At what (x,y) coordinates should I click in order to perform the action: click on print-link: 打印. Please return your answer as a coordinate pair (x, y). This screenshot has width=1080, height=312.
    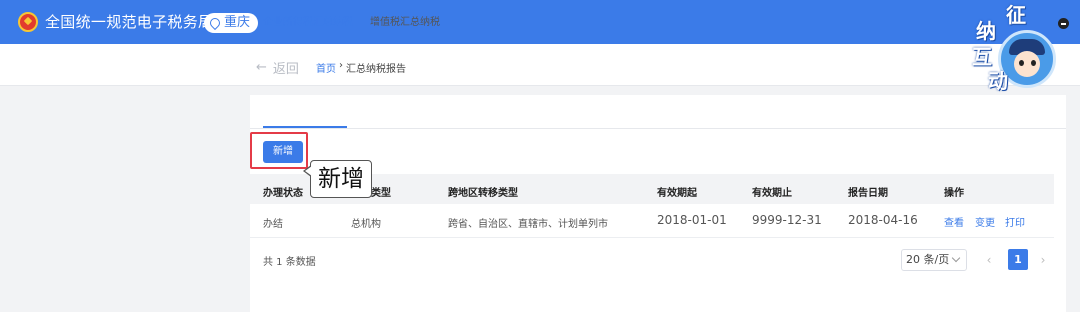
    Looking at the image, I should click on (1015, 221).